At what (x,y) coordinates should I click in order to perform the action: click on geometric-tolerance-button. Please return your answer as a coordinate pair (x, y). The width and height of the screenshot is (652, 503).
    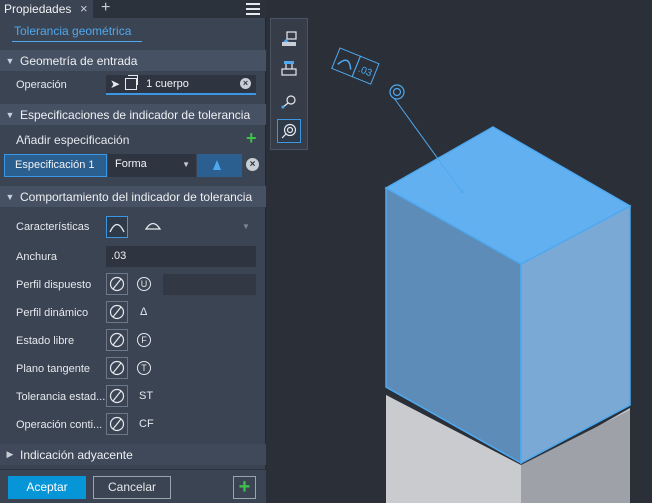
    Looking at the image, I should click on (289, 131).